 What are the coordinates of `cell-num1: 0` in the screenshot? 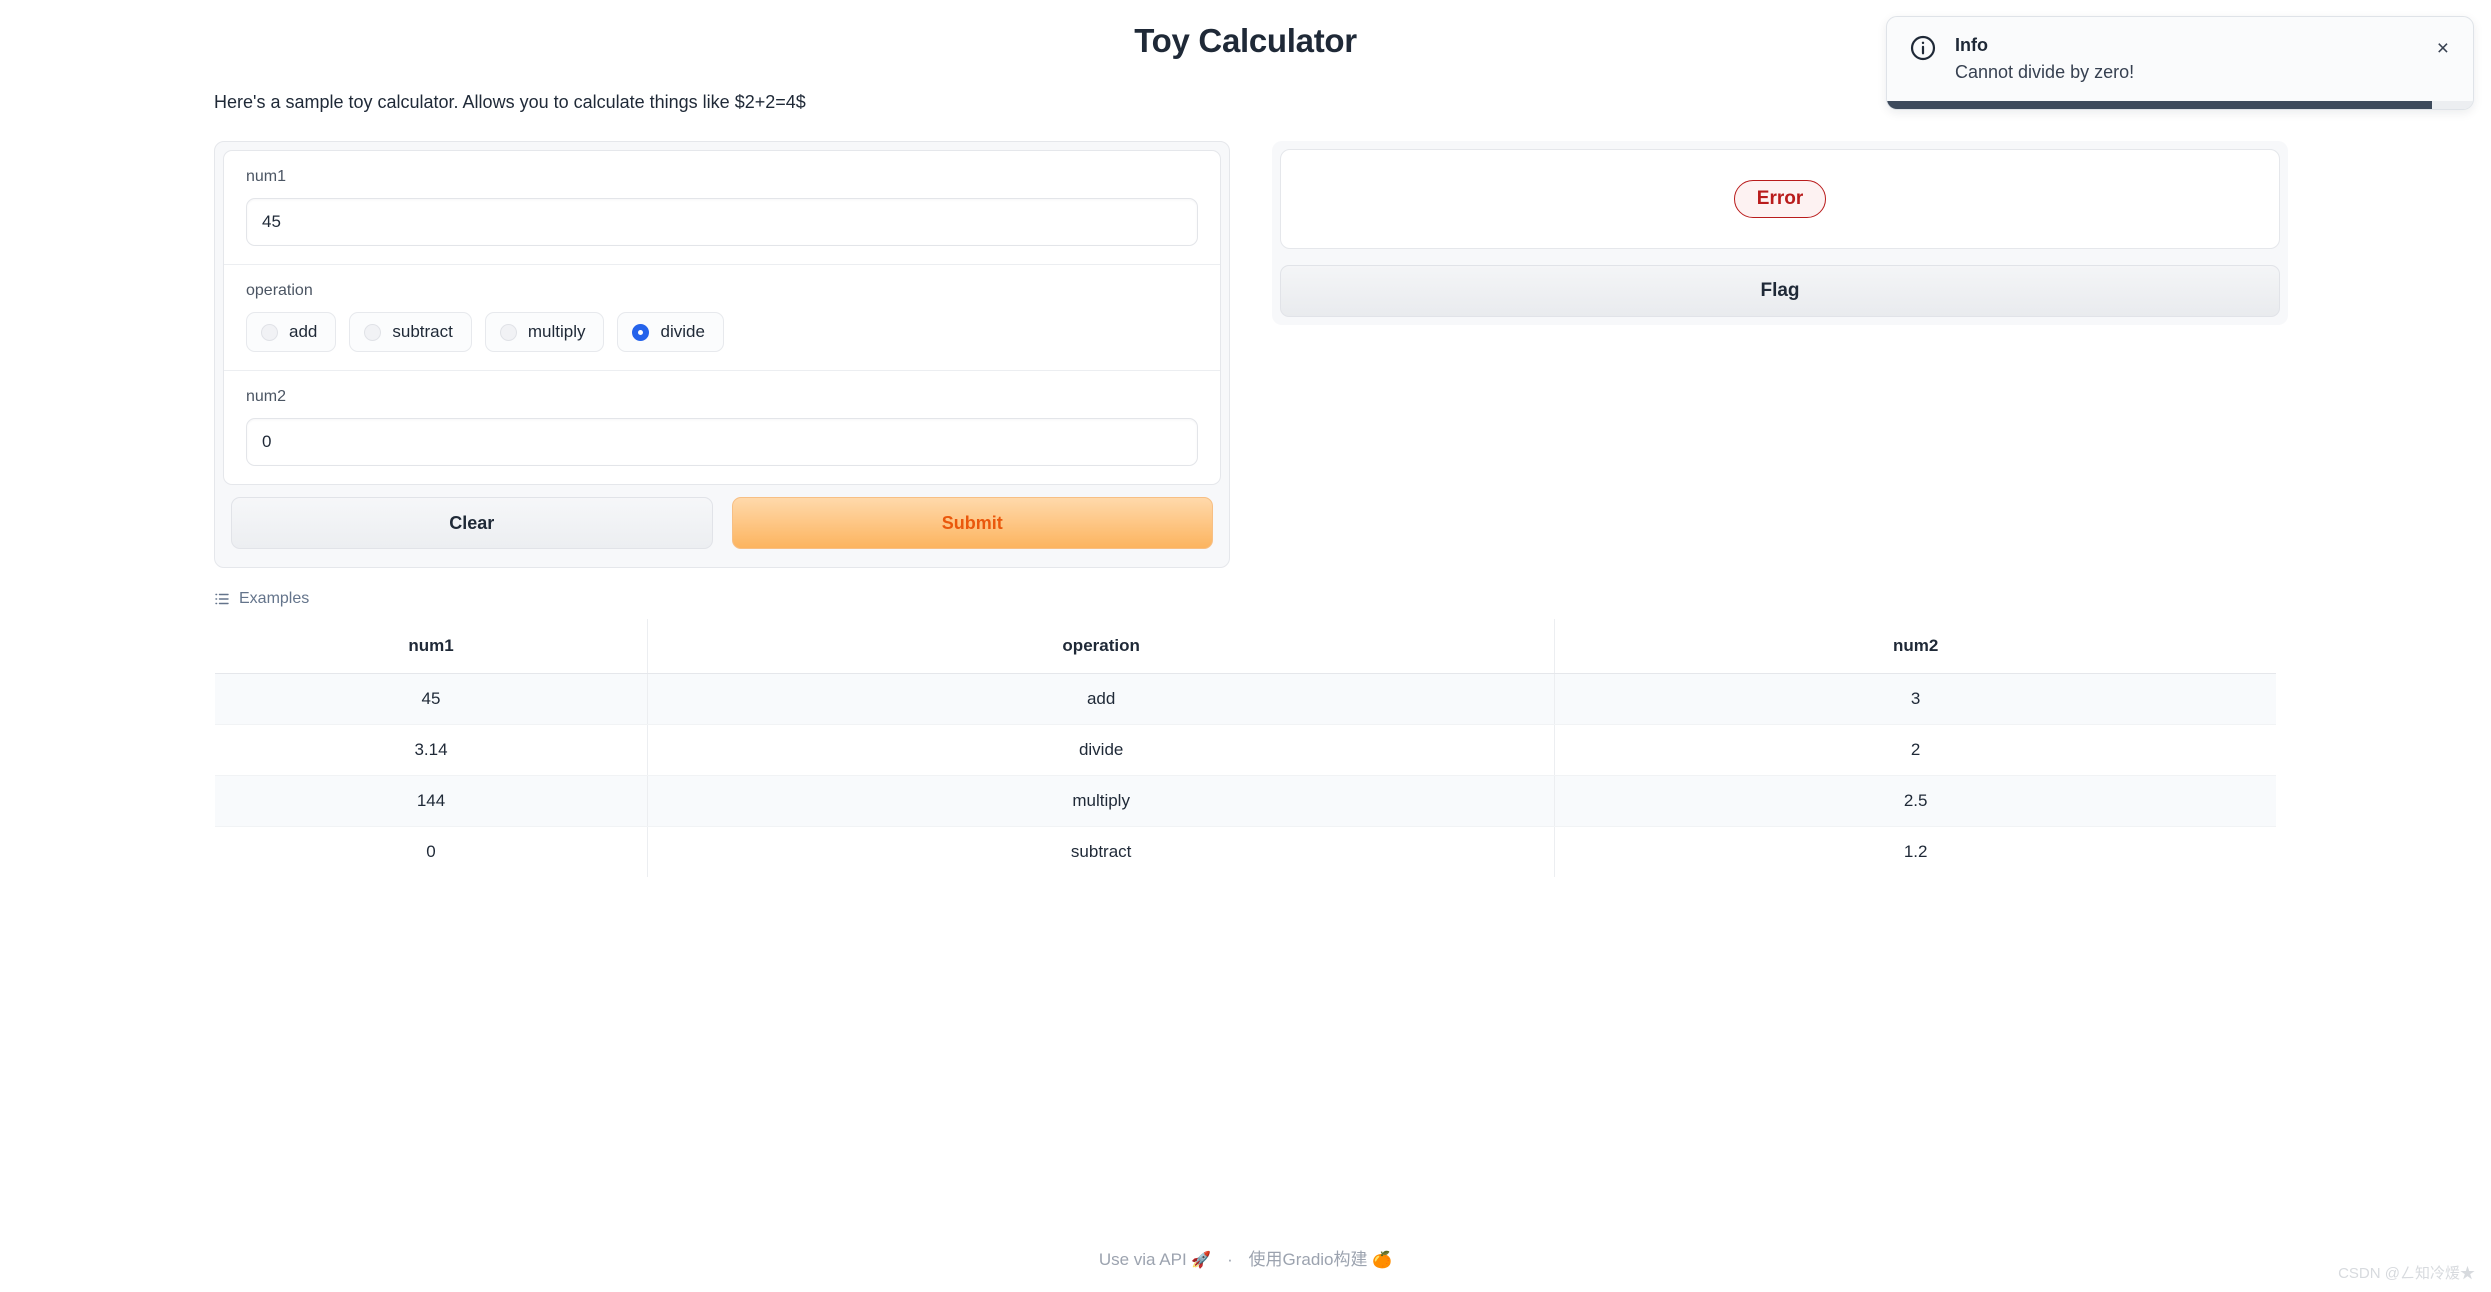 It's located at (432, 851).